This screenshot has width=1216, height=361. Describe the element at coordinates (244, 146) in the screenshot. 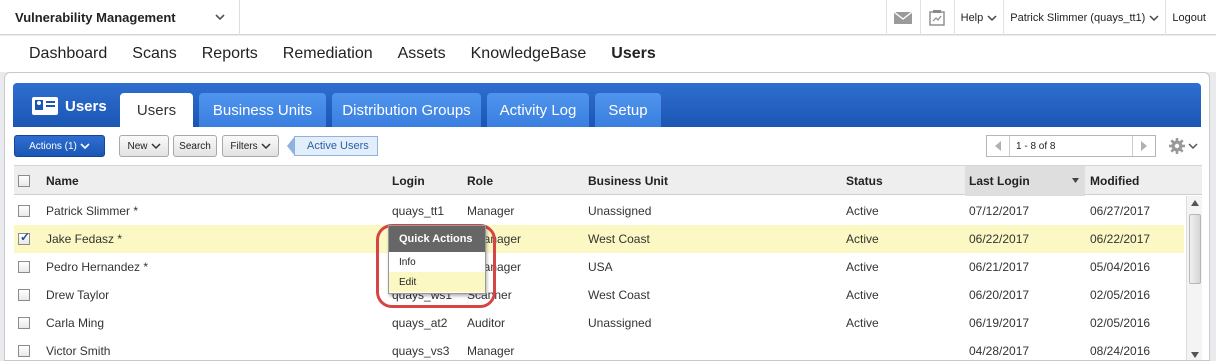

I see `filters-label: Filters` at that location.